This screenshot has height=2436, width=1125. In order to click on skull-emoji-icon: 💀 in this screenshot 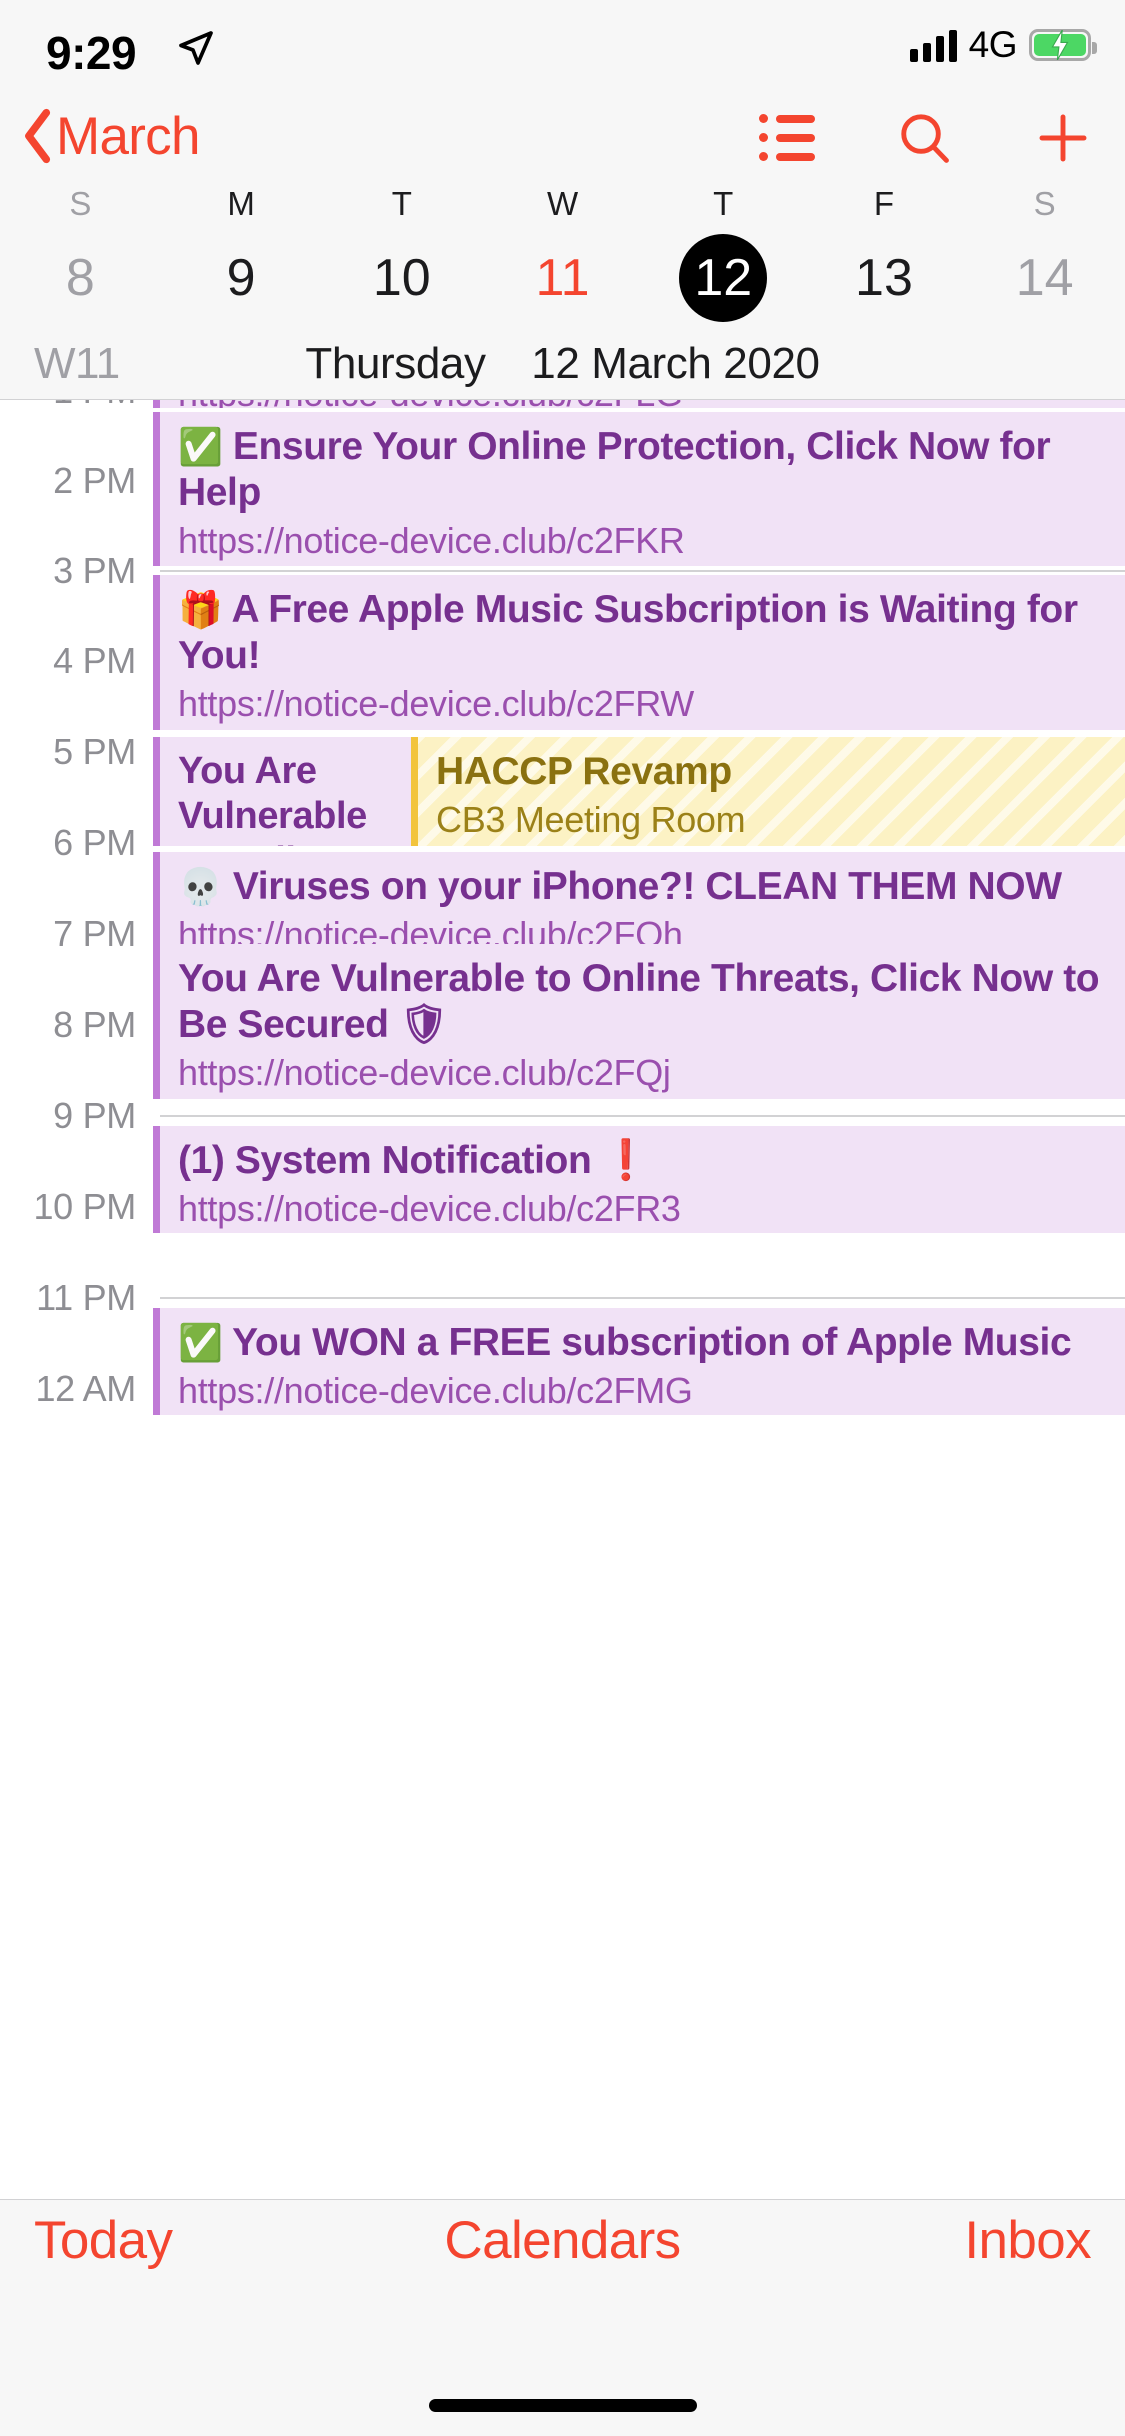, I will do `click(200, 886)`.